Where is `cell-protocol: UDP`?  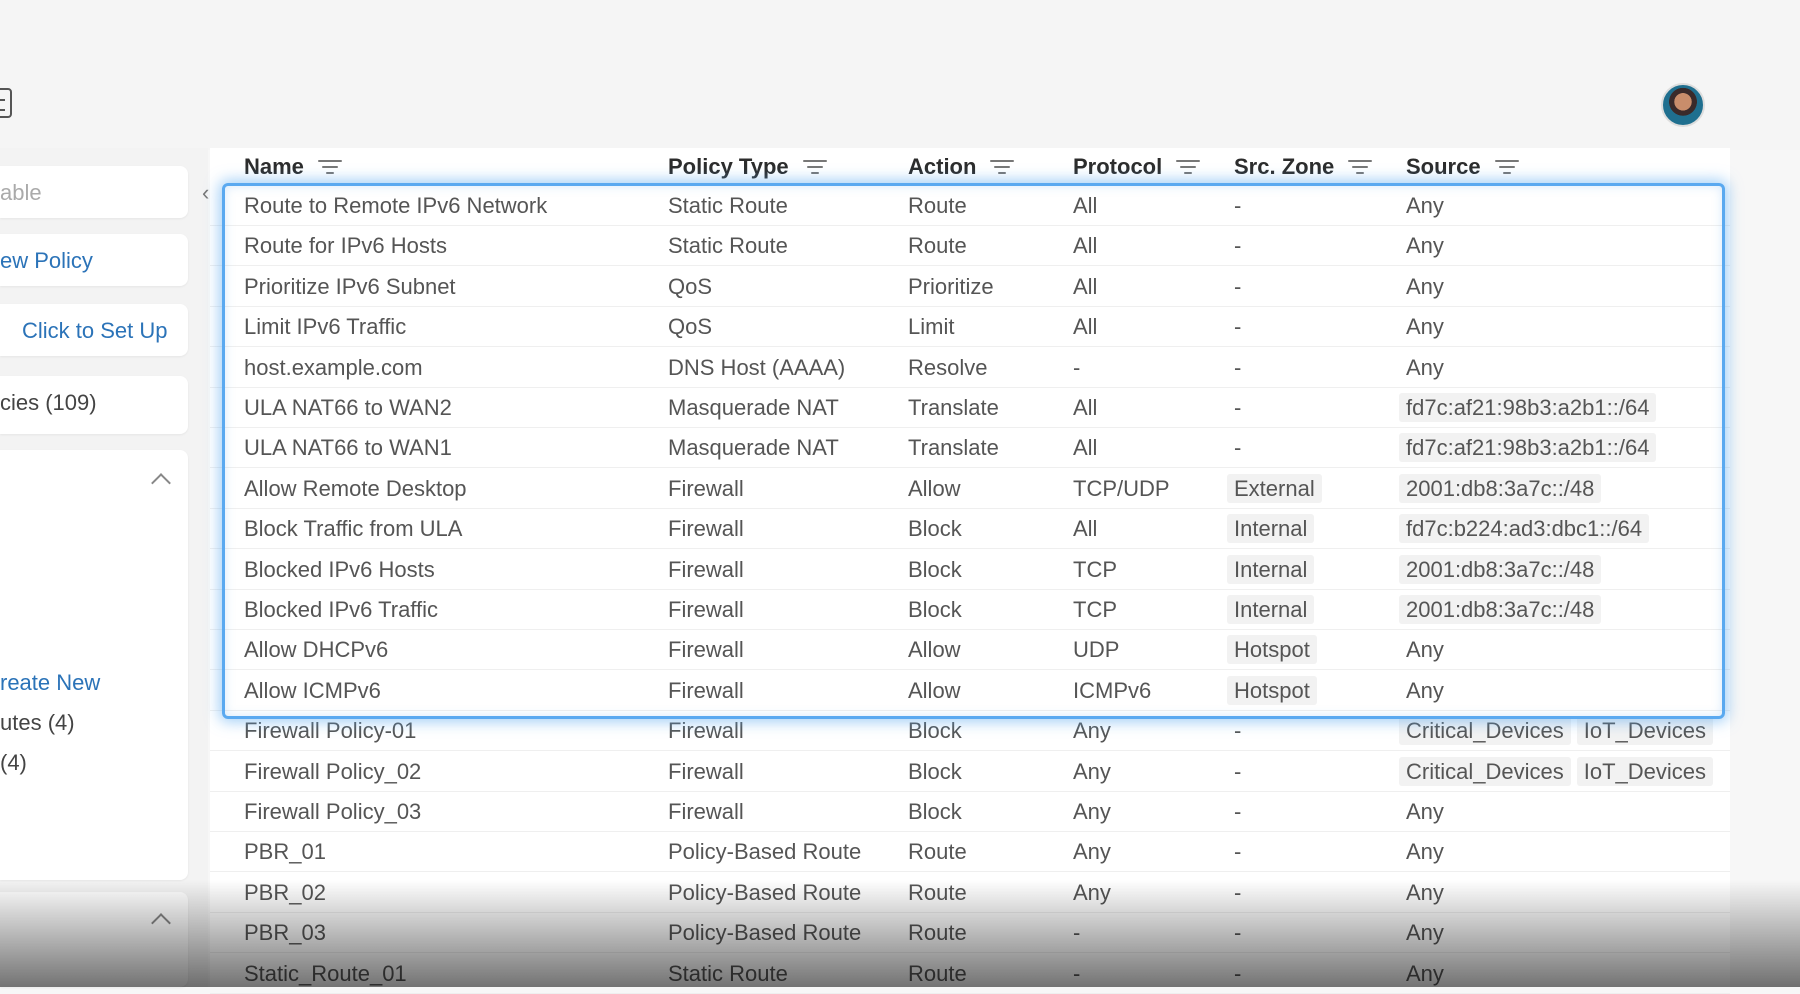 cell-protocol: UDP is located at coordinates (1096, 650).